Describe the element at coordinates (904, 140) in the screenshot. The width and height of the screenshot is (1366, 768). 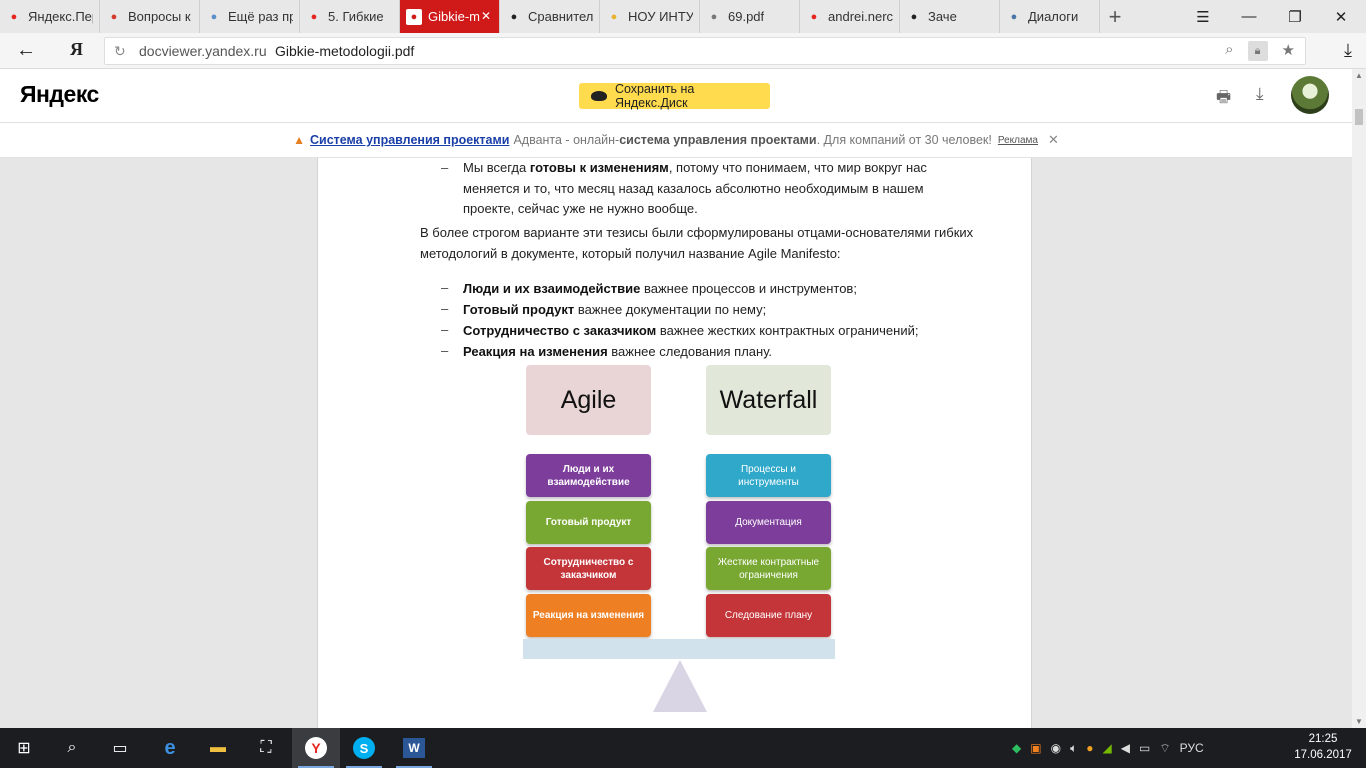
I see `ad-text-after: . Для компаний от 30 человек!` at that location.